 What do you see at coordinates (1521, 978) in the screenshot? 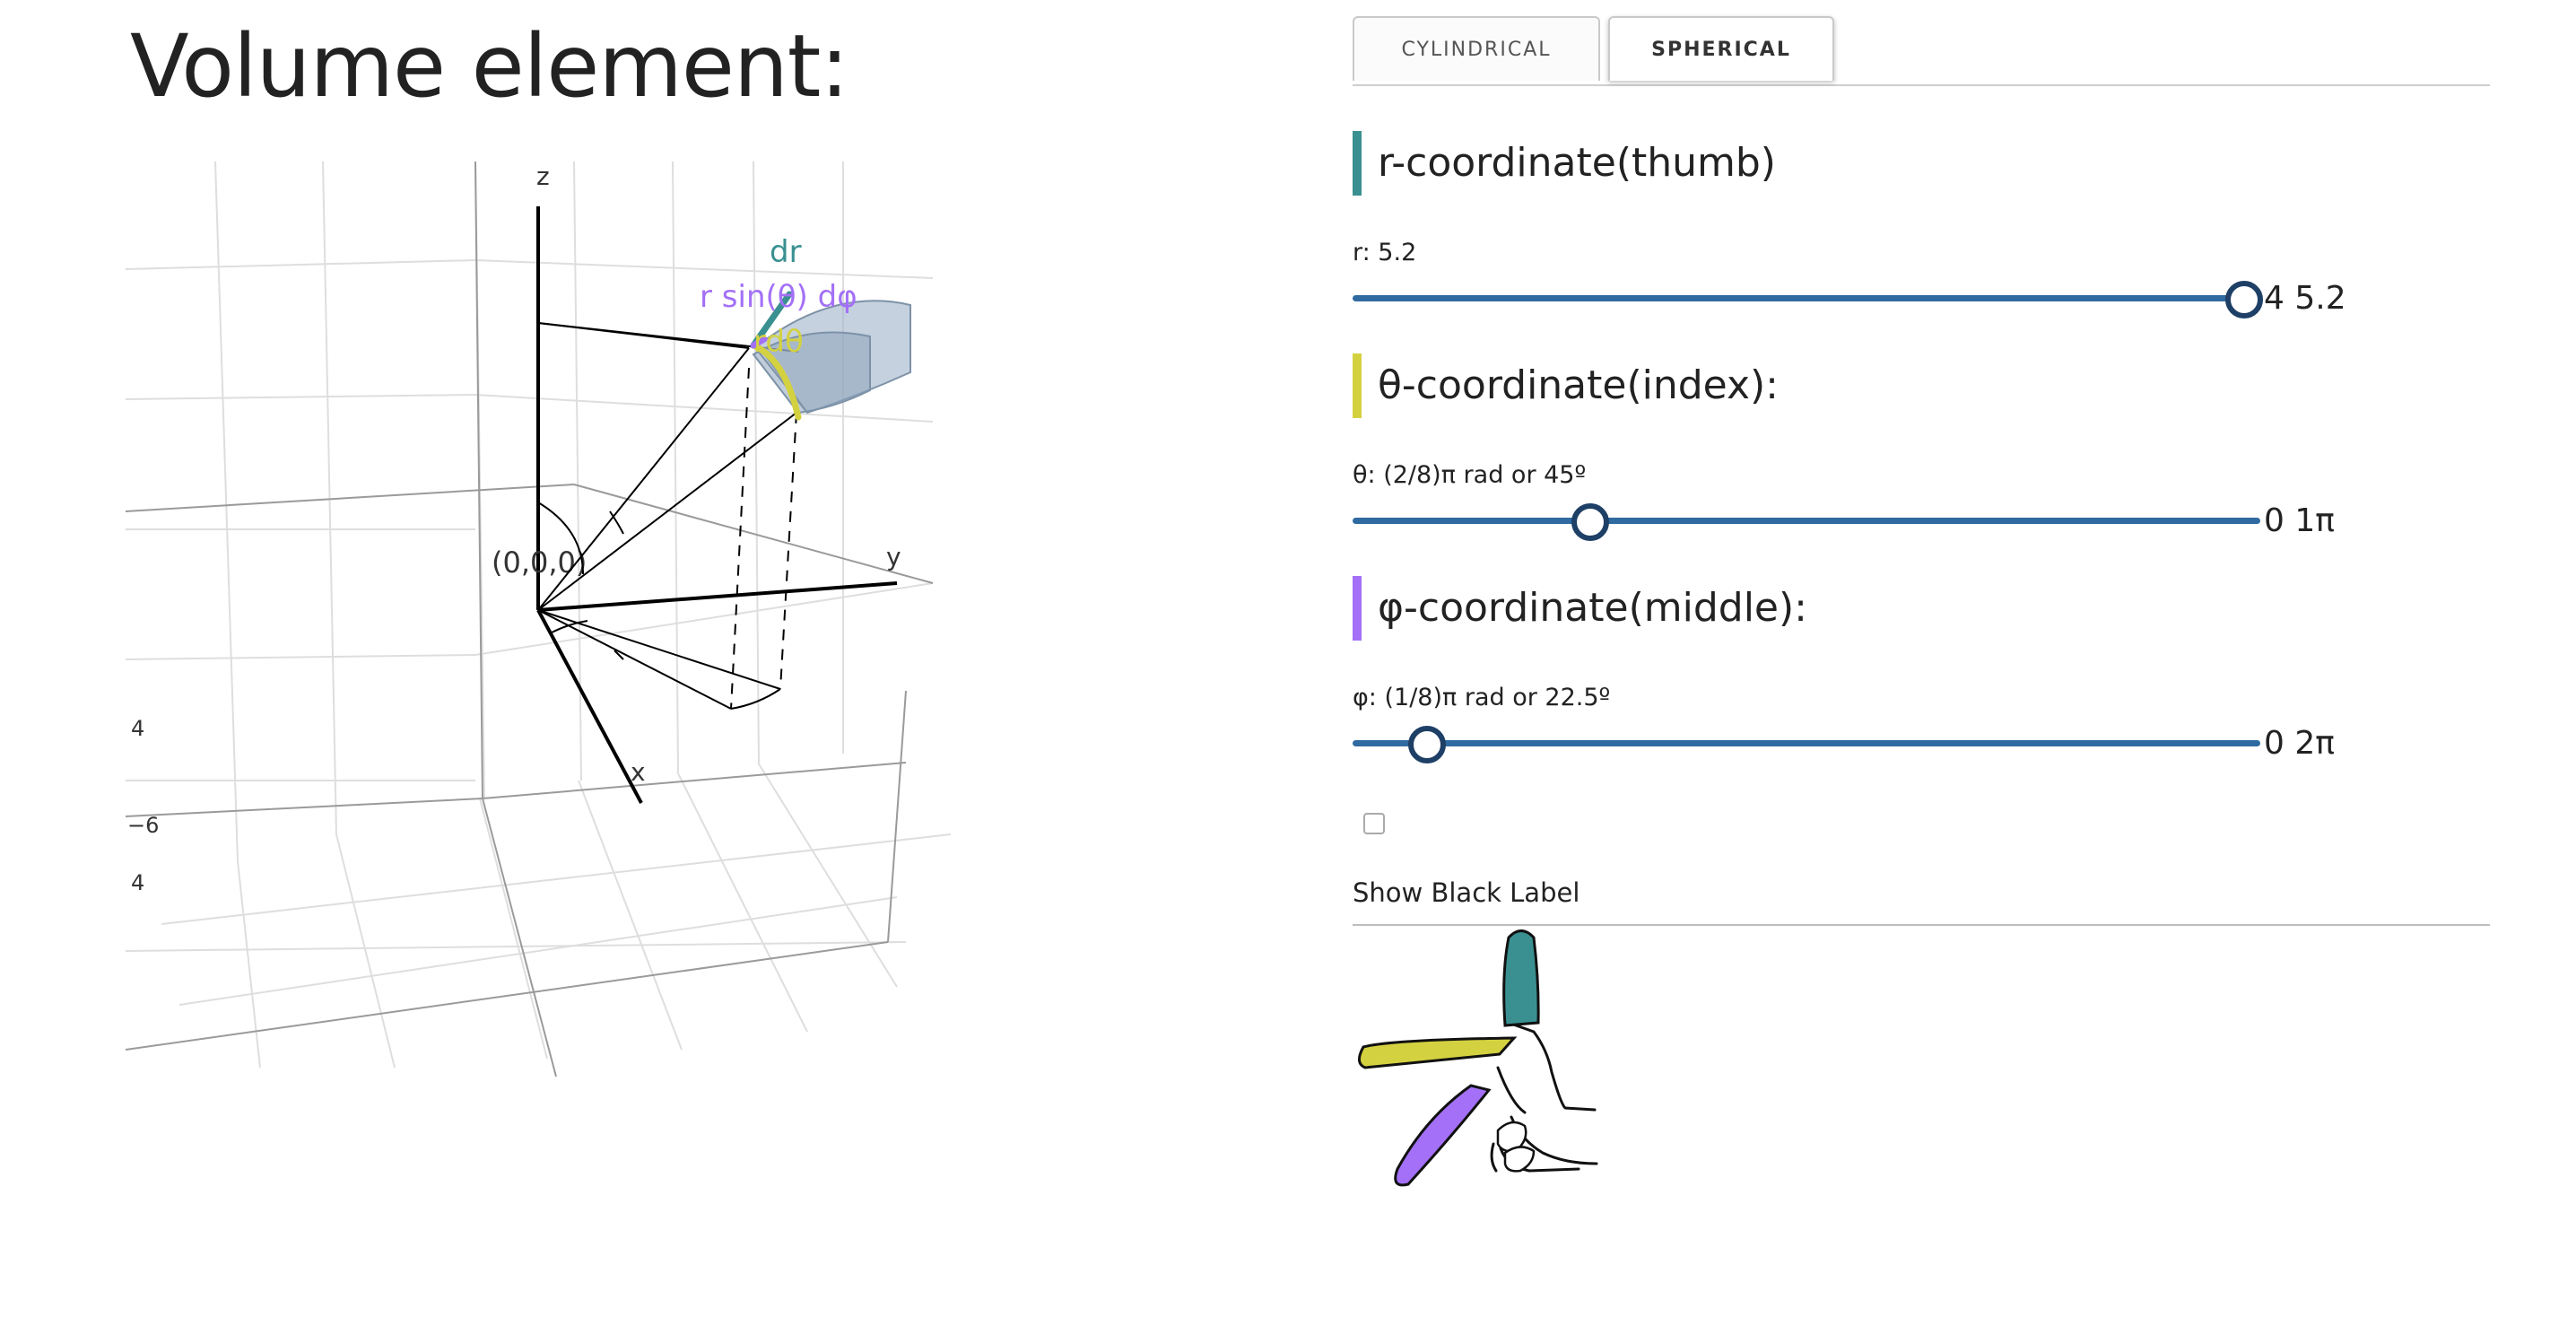
I see `thumb-finger` at bounding box center [1521, 978].